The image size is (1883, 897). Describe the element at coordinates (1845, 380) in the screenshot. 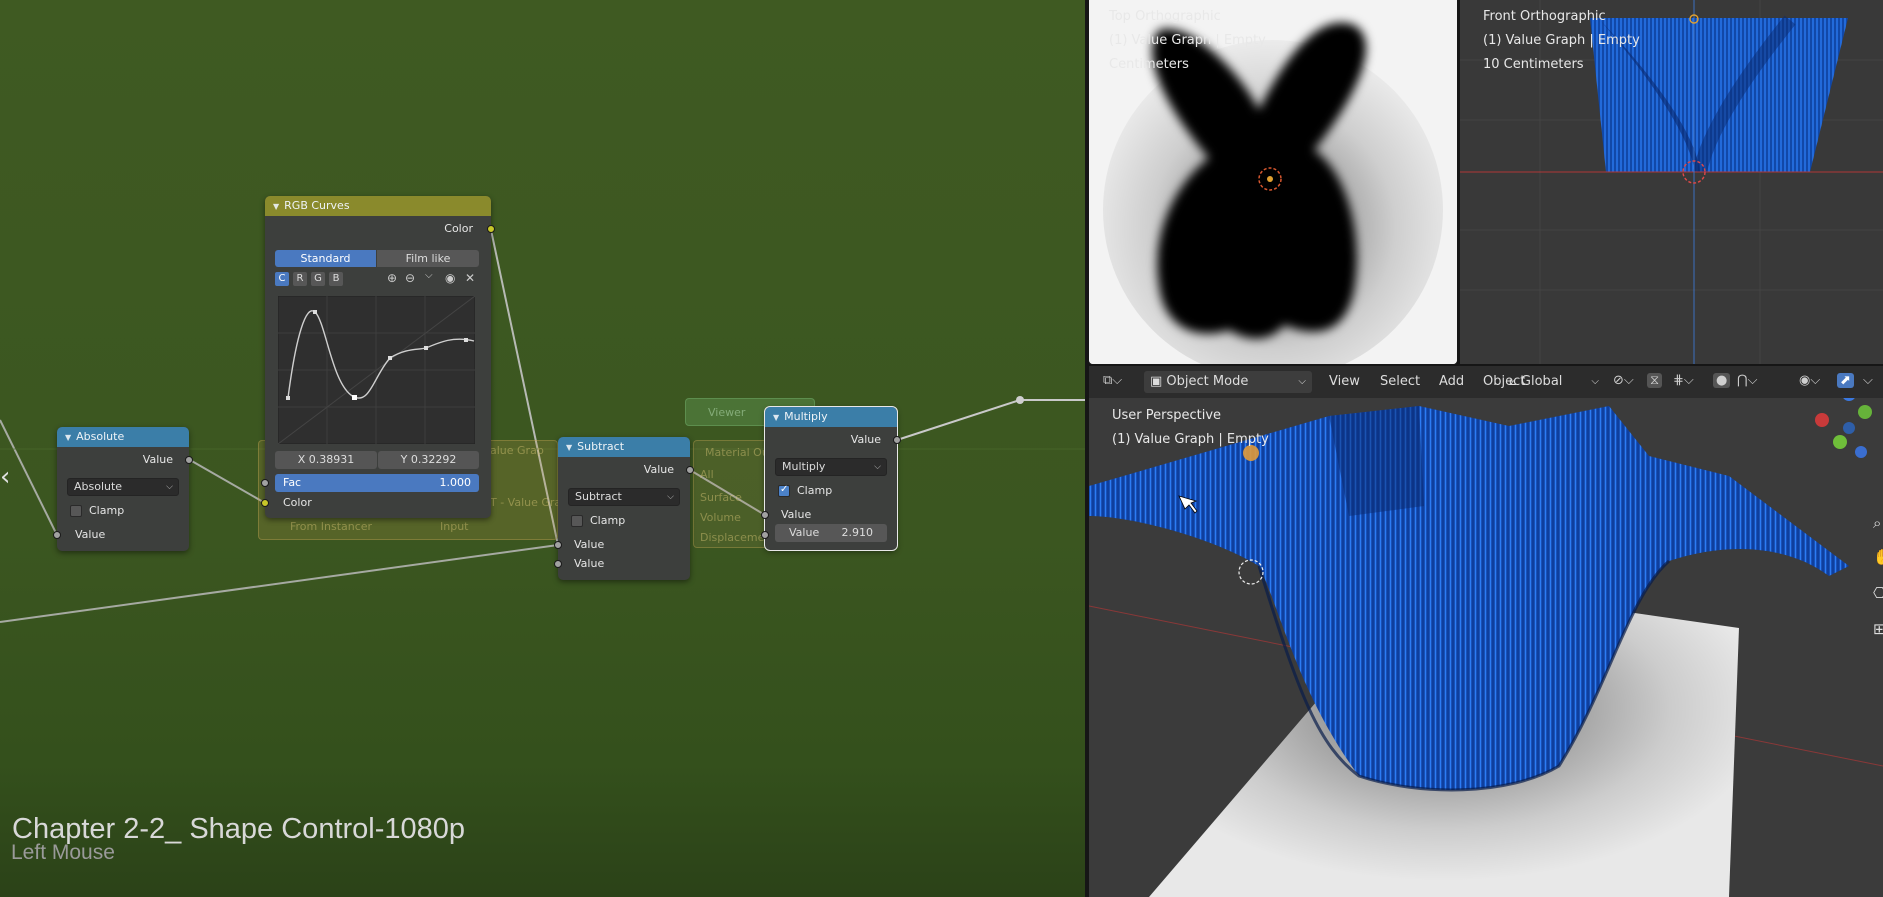

I see `gizmo-toggle-icon: ⬈` at that location.